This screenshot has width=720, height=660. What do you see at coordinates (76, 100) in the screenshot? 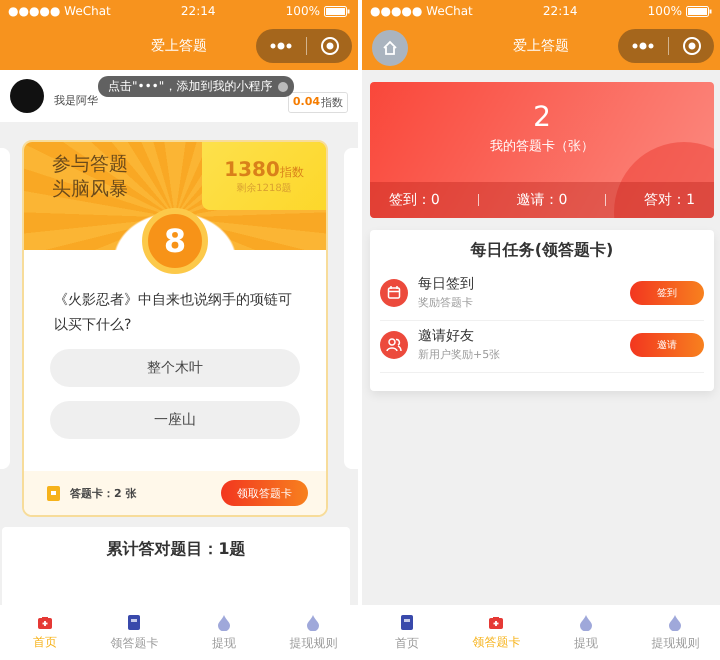
I see `user-name: 我是阿华` at bounding box center [76, 100].